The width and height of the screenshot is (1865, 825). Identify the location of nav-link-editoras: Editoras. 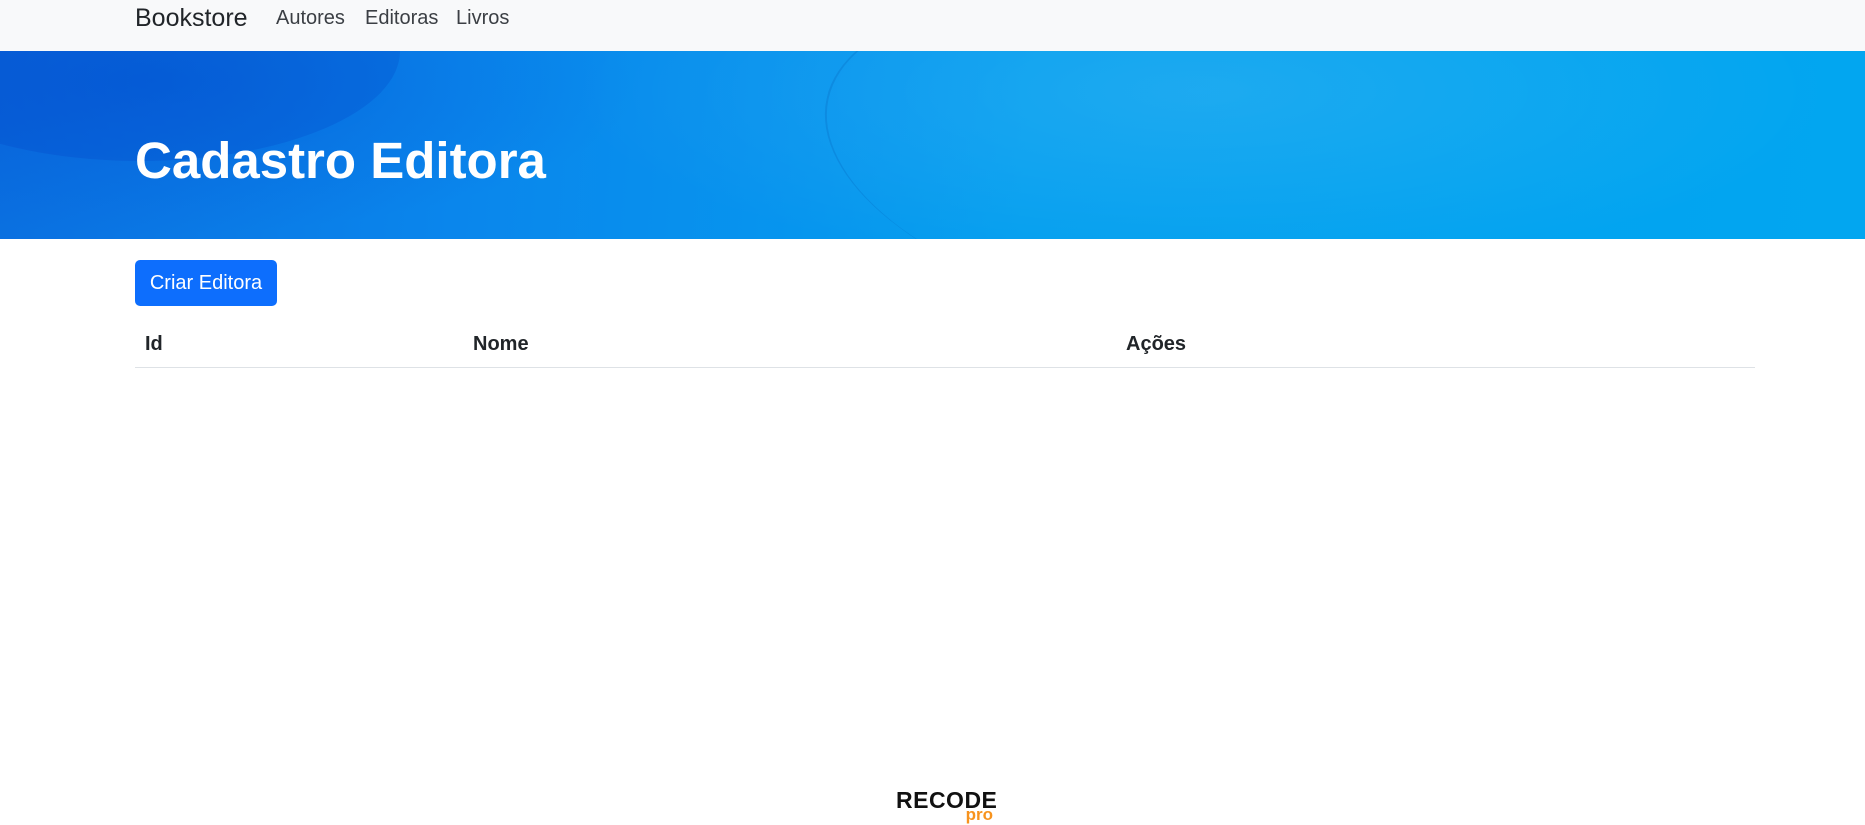
(401, 18).